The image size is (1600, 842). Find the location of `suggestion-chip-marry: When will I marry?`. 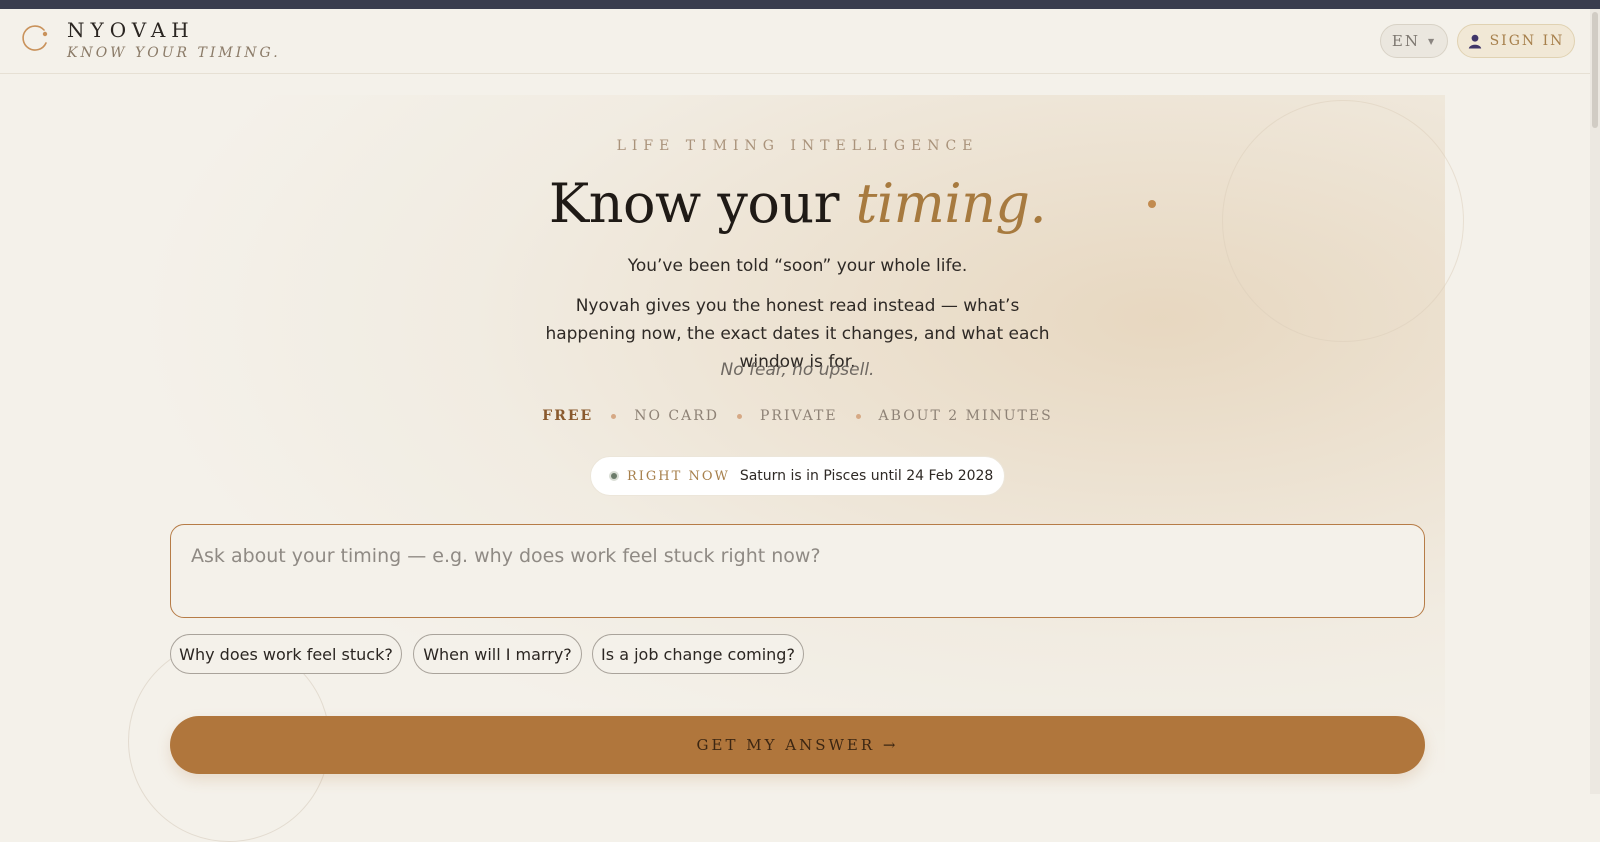

suggestion-chip-marry: When will I marry? is located at coordinates (497, 654).